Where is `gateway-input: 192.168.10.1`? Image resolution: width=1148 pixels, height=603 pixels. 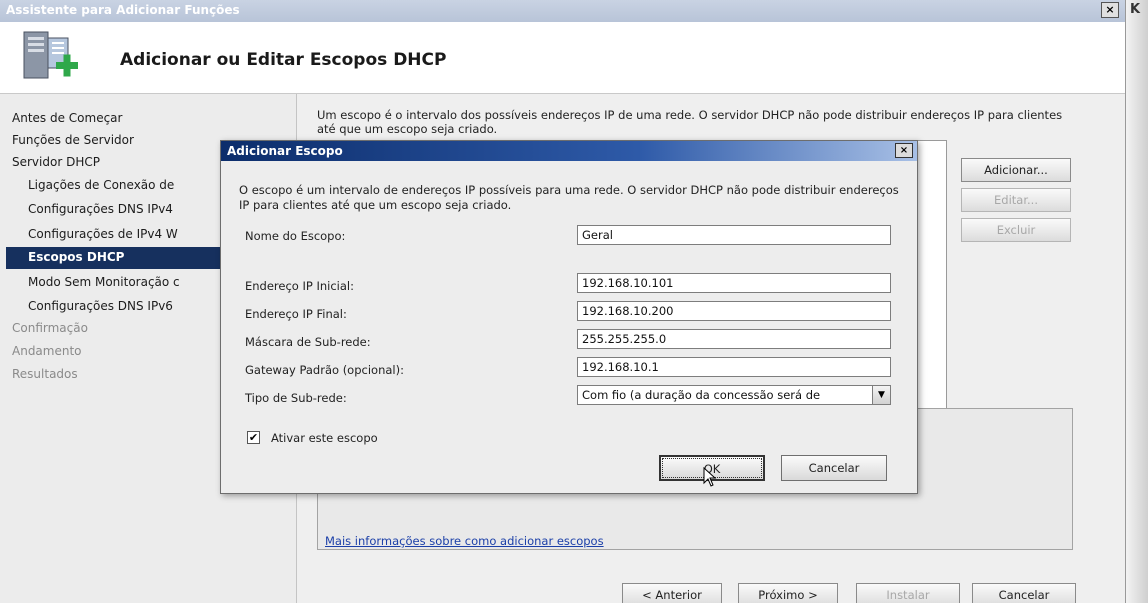 gateway-input: 192.168.10.1 is located at coordinates (734, 367).